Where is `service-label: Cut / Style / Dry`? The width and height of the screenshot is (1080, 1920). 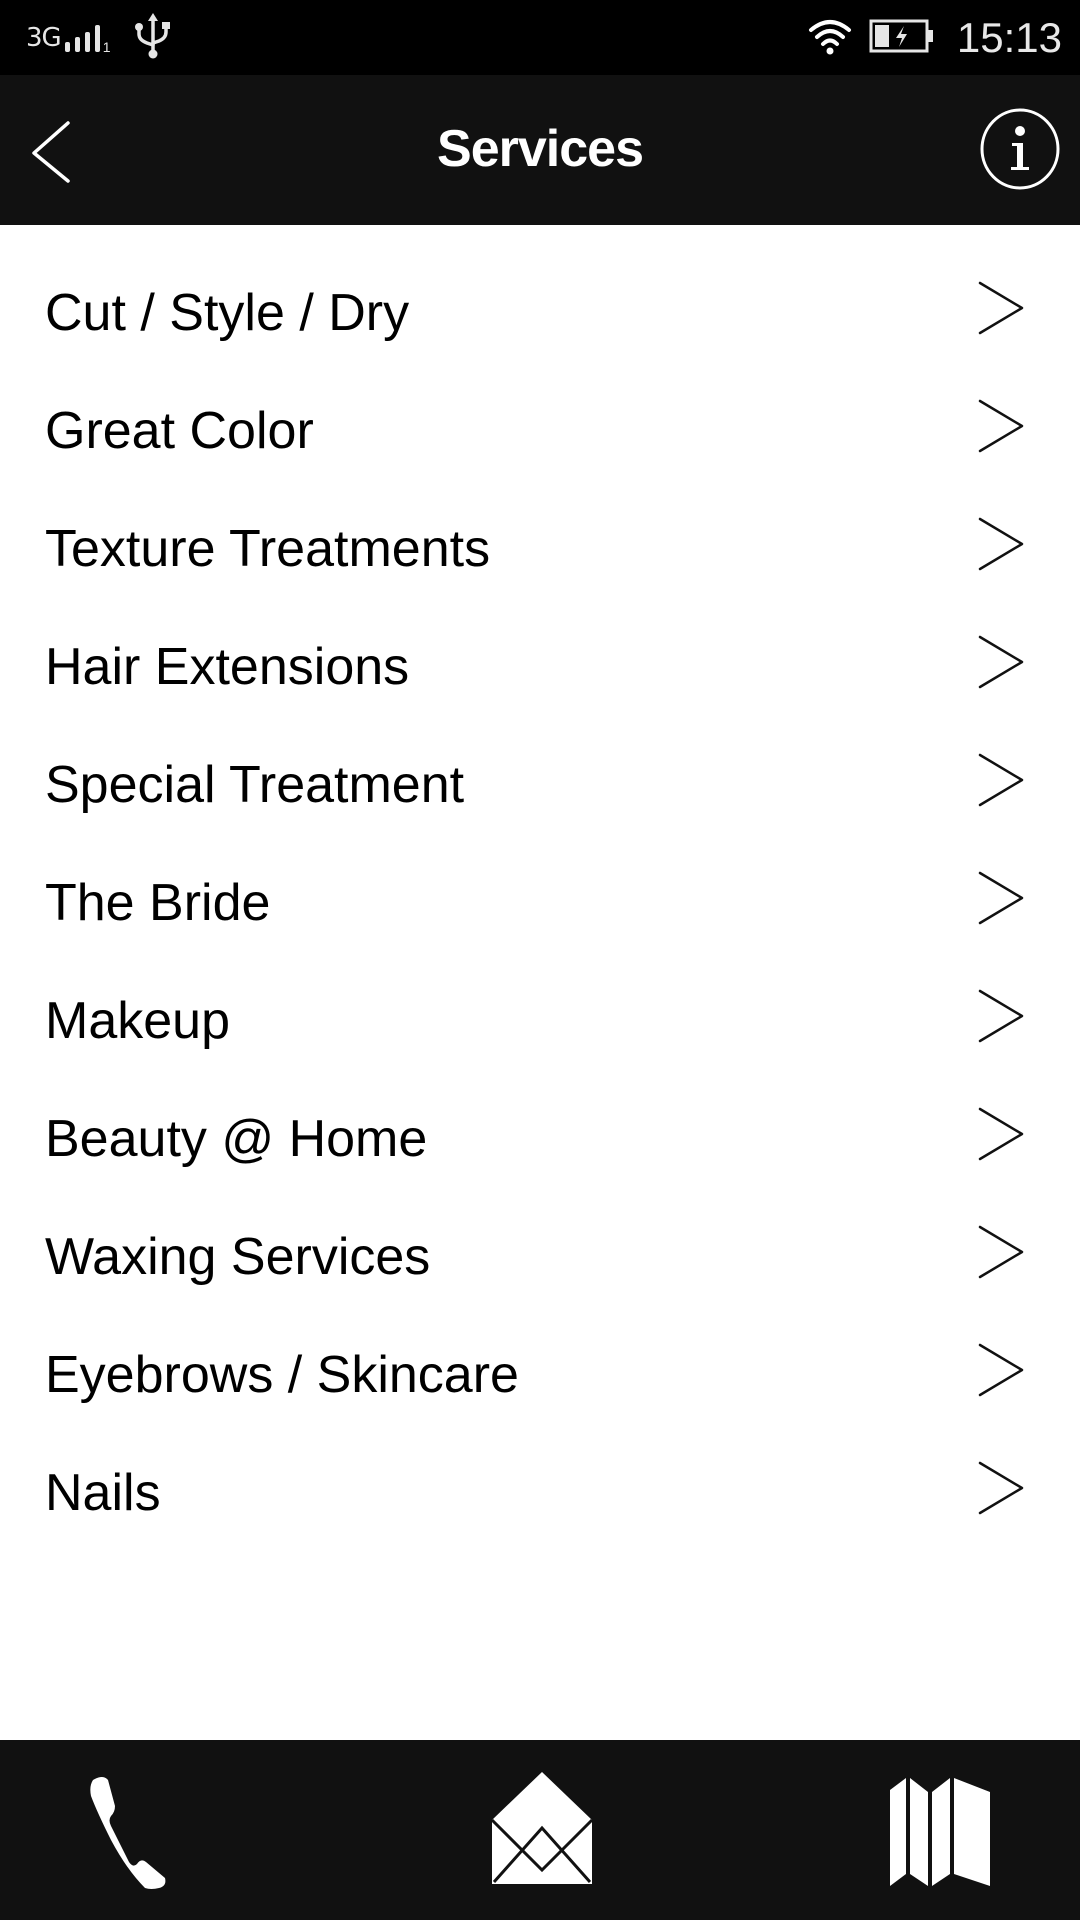 service-label: Cut / Style / Dry is located at coordinates (227, 313).